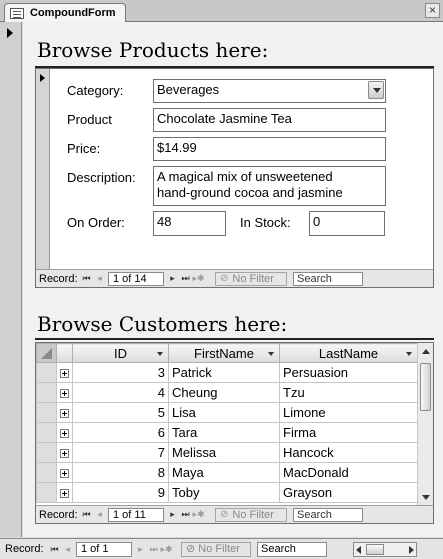 This screenshot has height=559, width=443. What do you see at coordinates (425, 424) in the screenshot?
I see `datasheet-vertical-scrollbar` at bounding box center [425, 424].